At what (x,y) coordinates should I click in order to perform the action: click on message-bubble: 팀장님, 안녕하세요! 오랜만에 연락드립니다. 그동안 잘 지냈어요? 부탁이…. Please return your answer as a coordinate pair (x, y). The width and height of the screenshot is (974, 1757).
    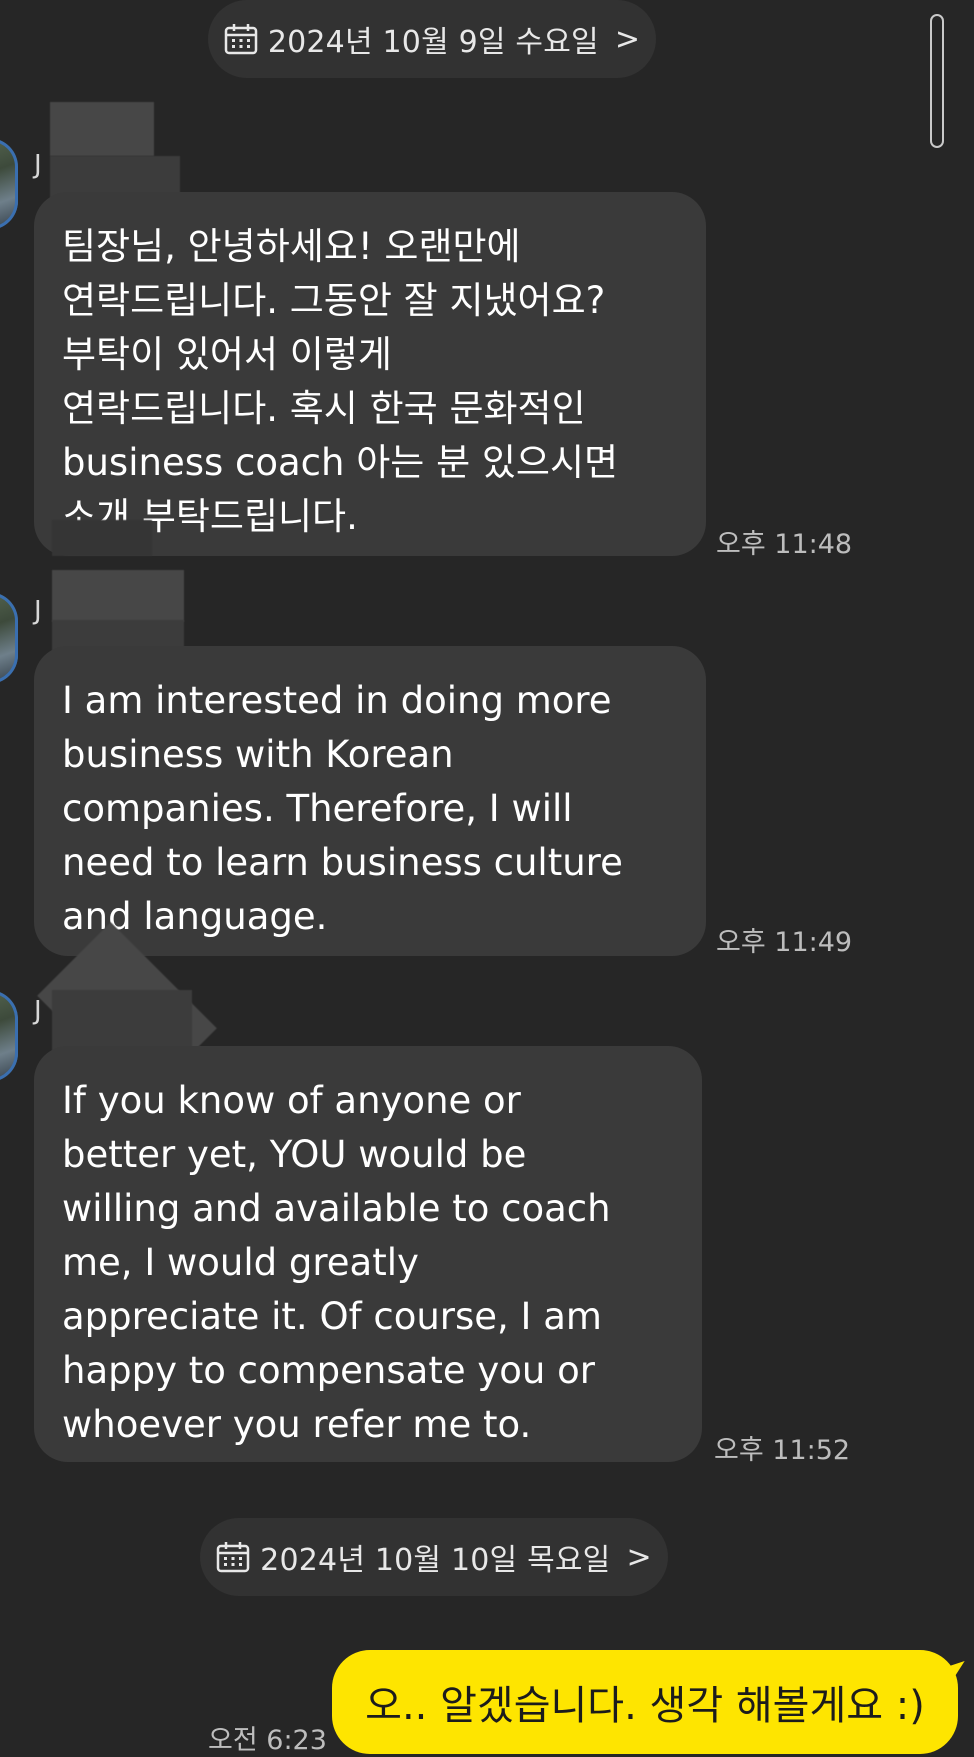
    Looking at the image, I should click on (370, 374).